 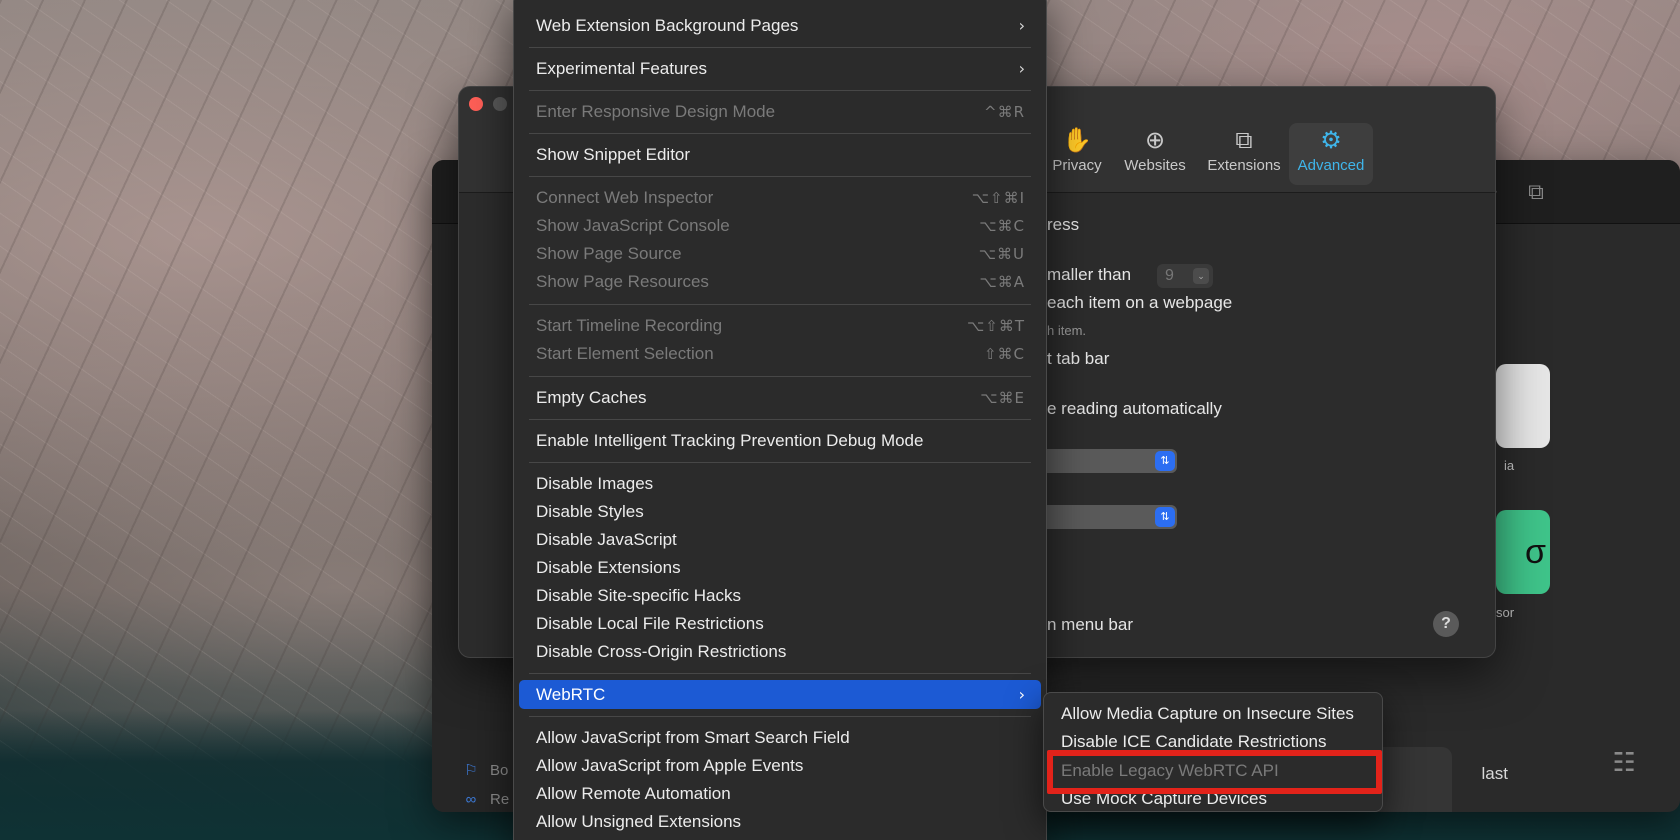 What do you see at coordinates (633, 793) in the screenshot?
I see `menu-item-label: Allow Remote Automation` at bounding box center [633, 793].